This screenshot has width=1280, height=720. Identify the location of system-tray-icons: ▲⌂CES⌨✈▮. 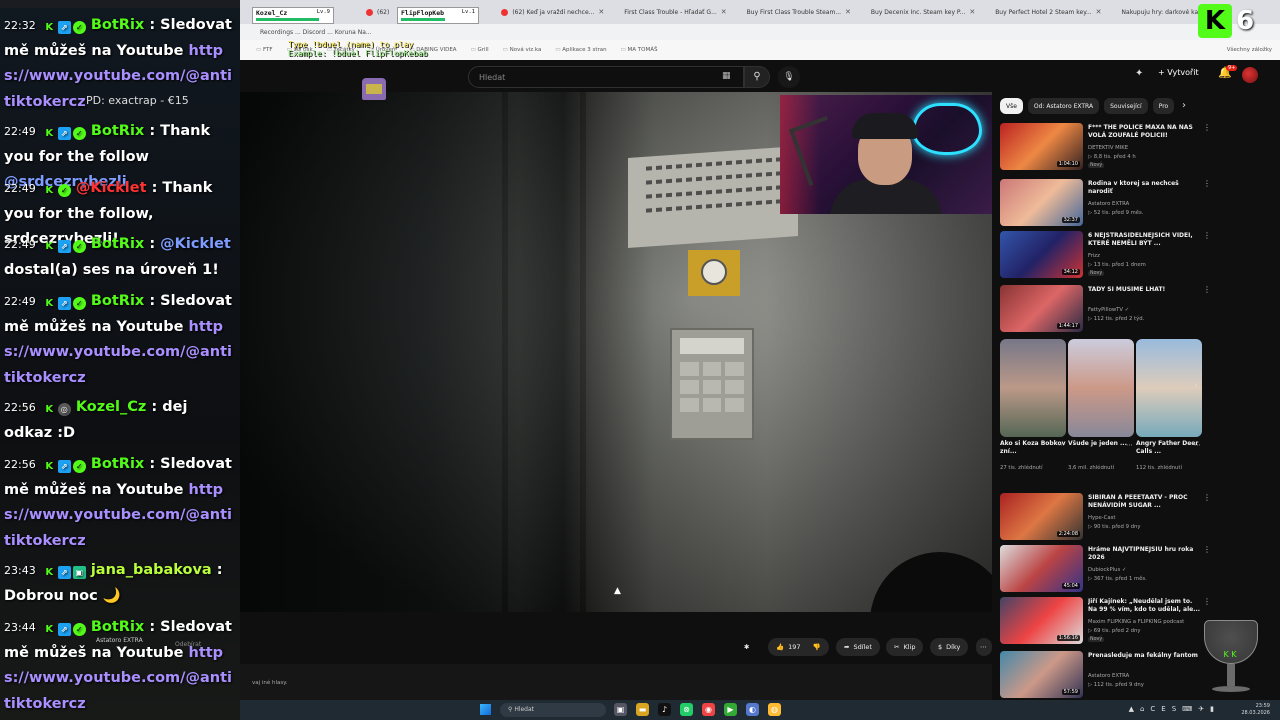
(1174, 709).